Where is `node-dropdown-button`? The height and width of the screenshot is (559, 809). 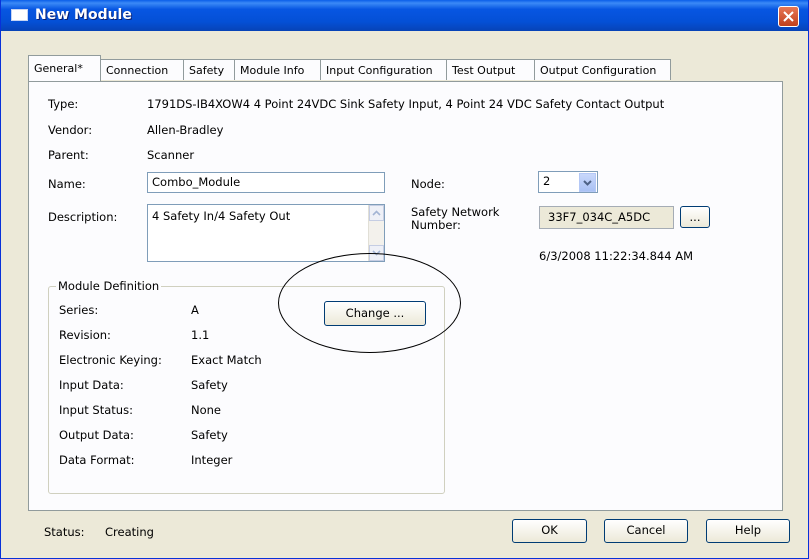 node-dropdown-button is located at coordinates (587, 182).